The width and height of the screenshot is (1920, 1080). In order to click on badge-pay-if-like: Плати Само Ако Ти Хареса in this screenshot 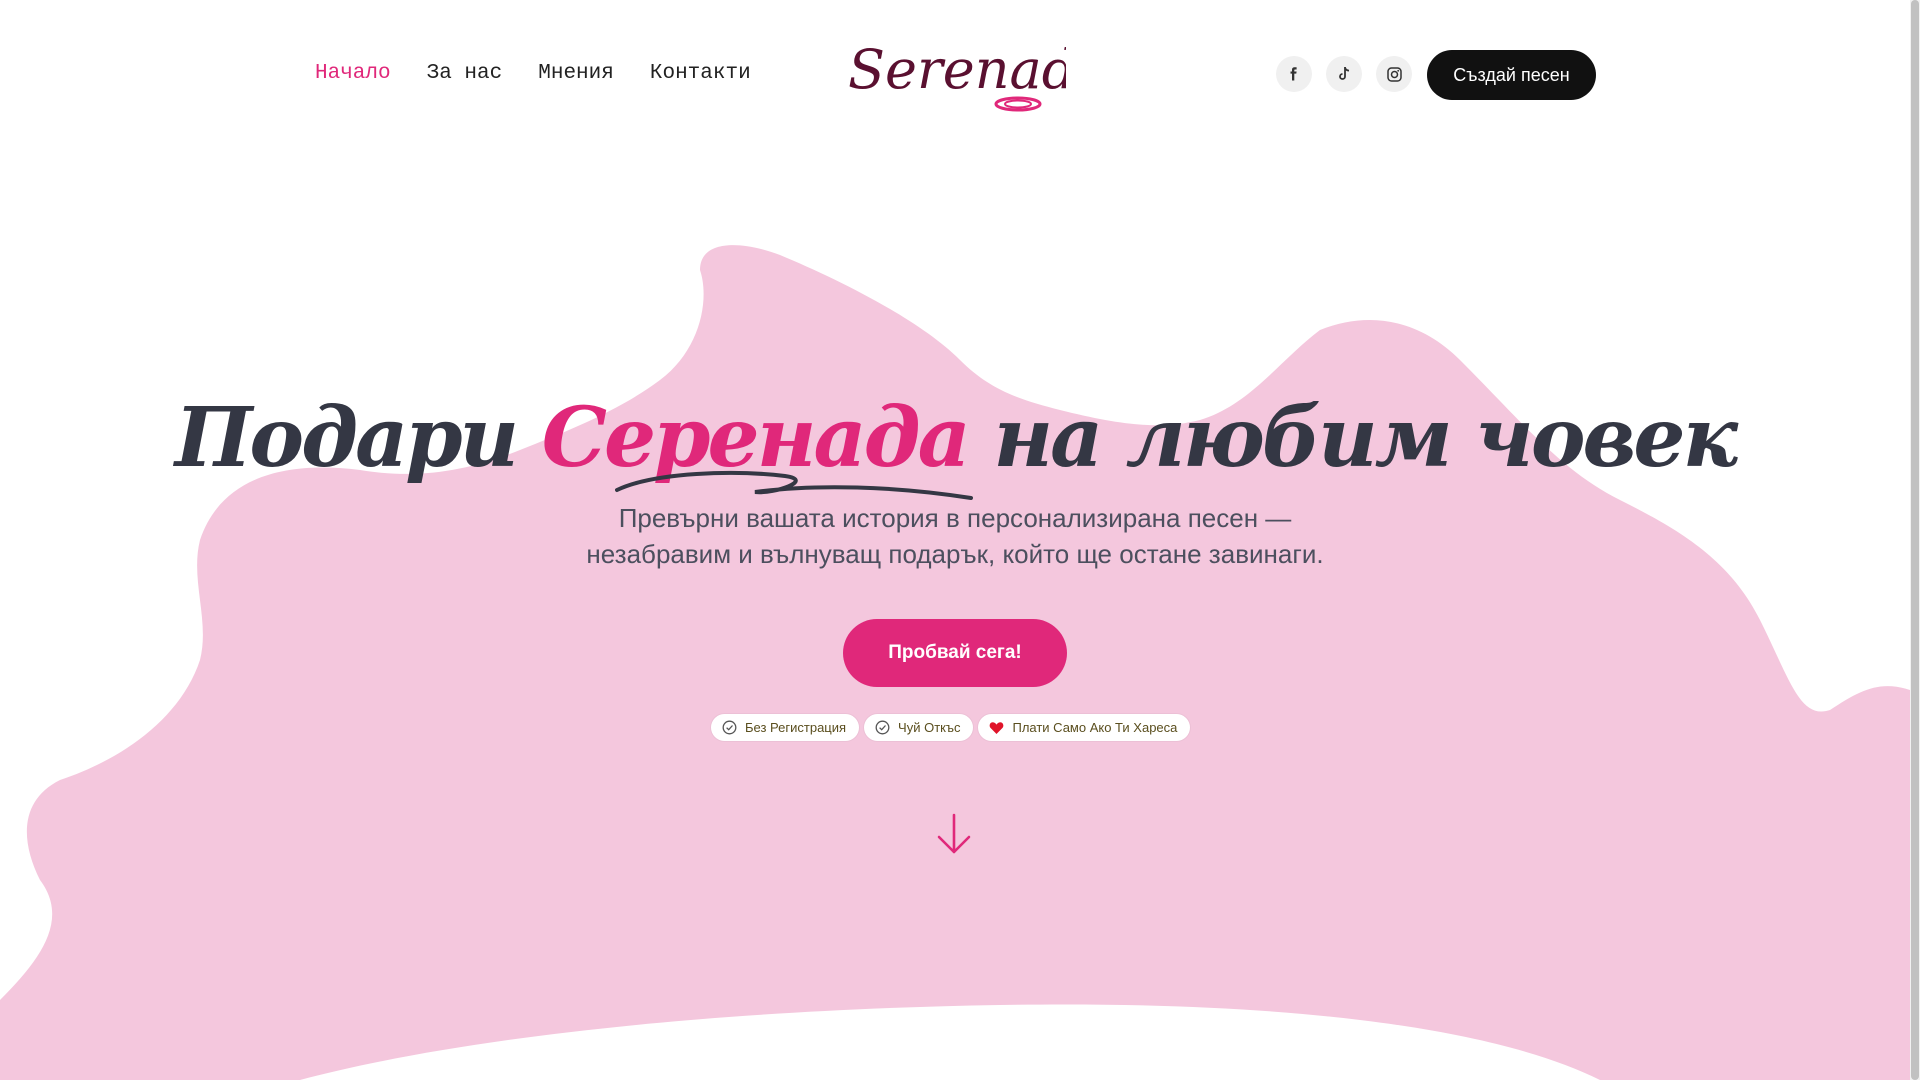, I will do `click(1084, 727)`.